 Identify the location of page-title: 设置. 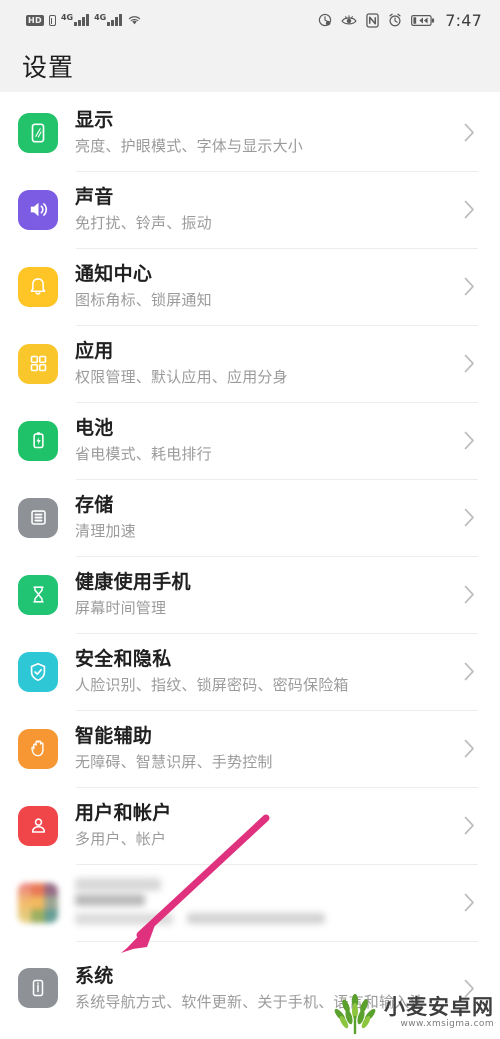
(48, 67).